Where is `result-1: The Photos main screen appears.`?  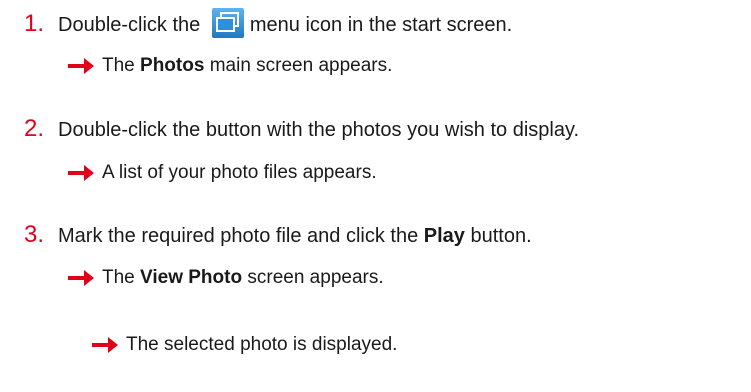
result-1: The Photos main screen appears. is located at coordinates (230, 66).